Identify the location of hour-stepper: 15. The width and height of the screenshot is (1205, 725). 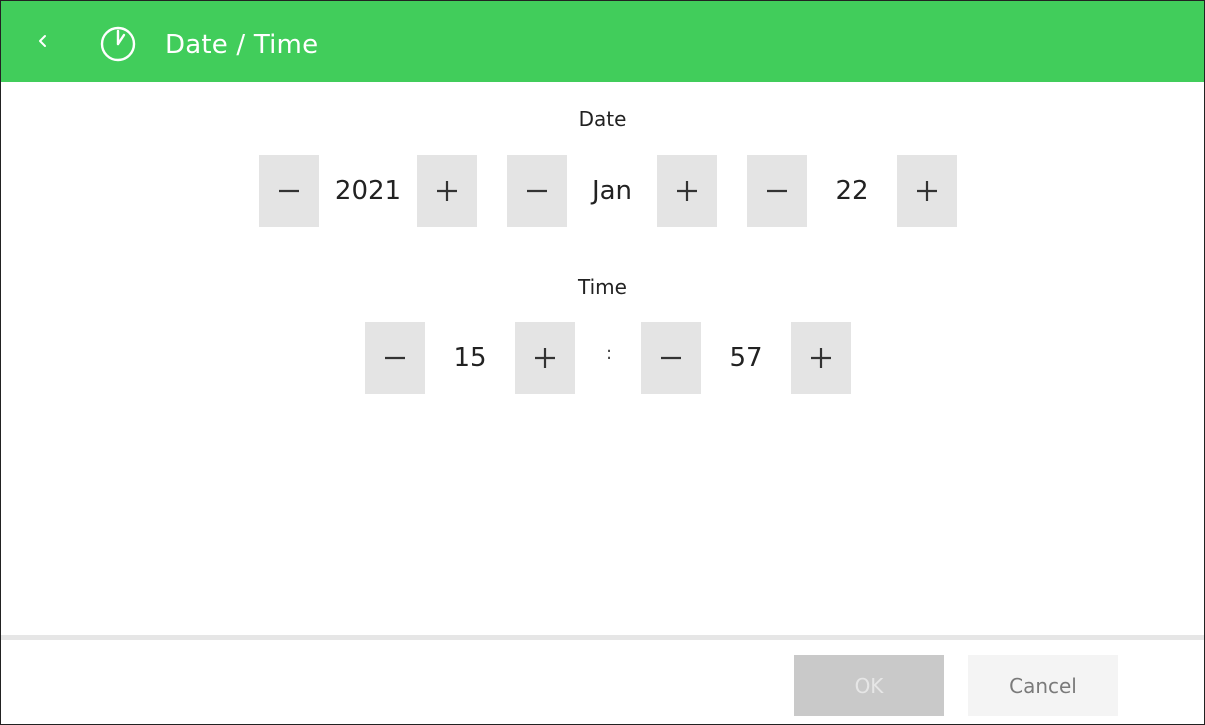
(470, 358).